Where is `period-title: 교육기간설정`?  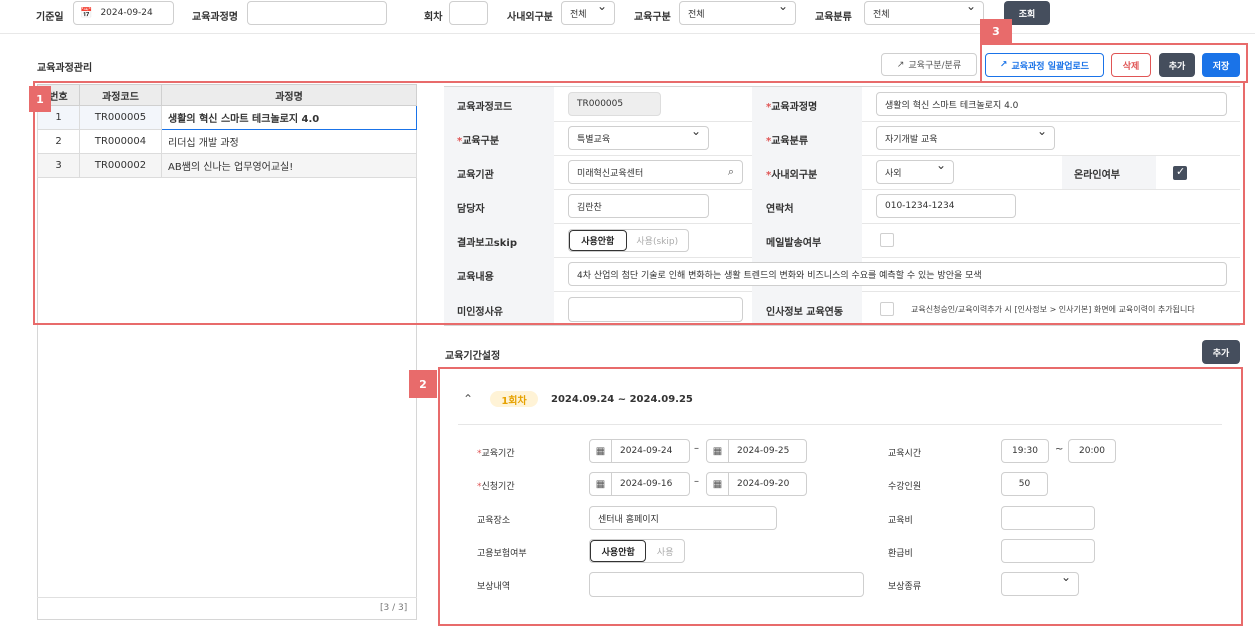
period-title: 교육기간설정 is located at coordinates (473, 356).